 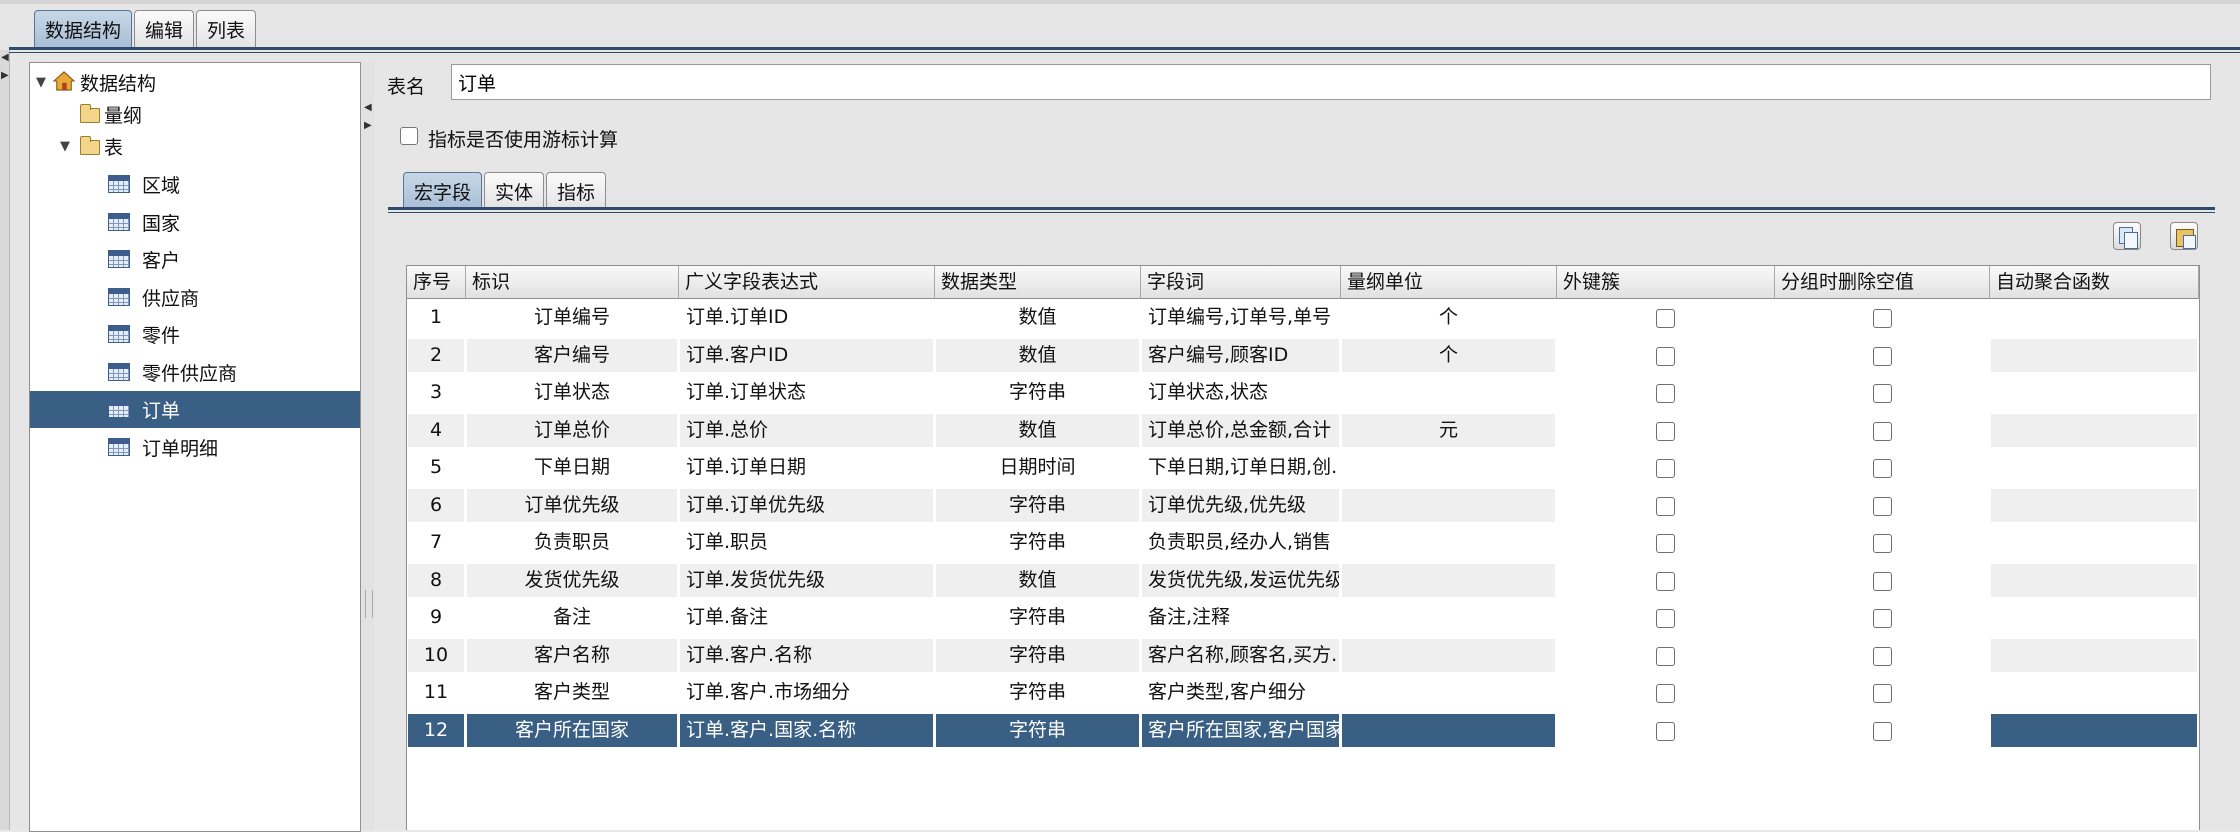 I want to click on cell-expression: 订单.发货优先级, so click(x=806, y=580).